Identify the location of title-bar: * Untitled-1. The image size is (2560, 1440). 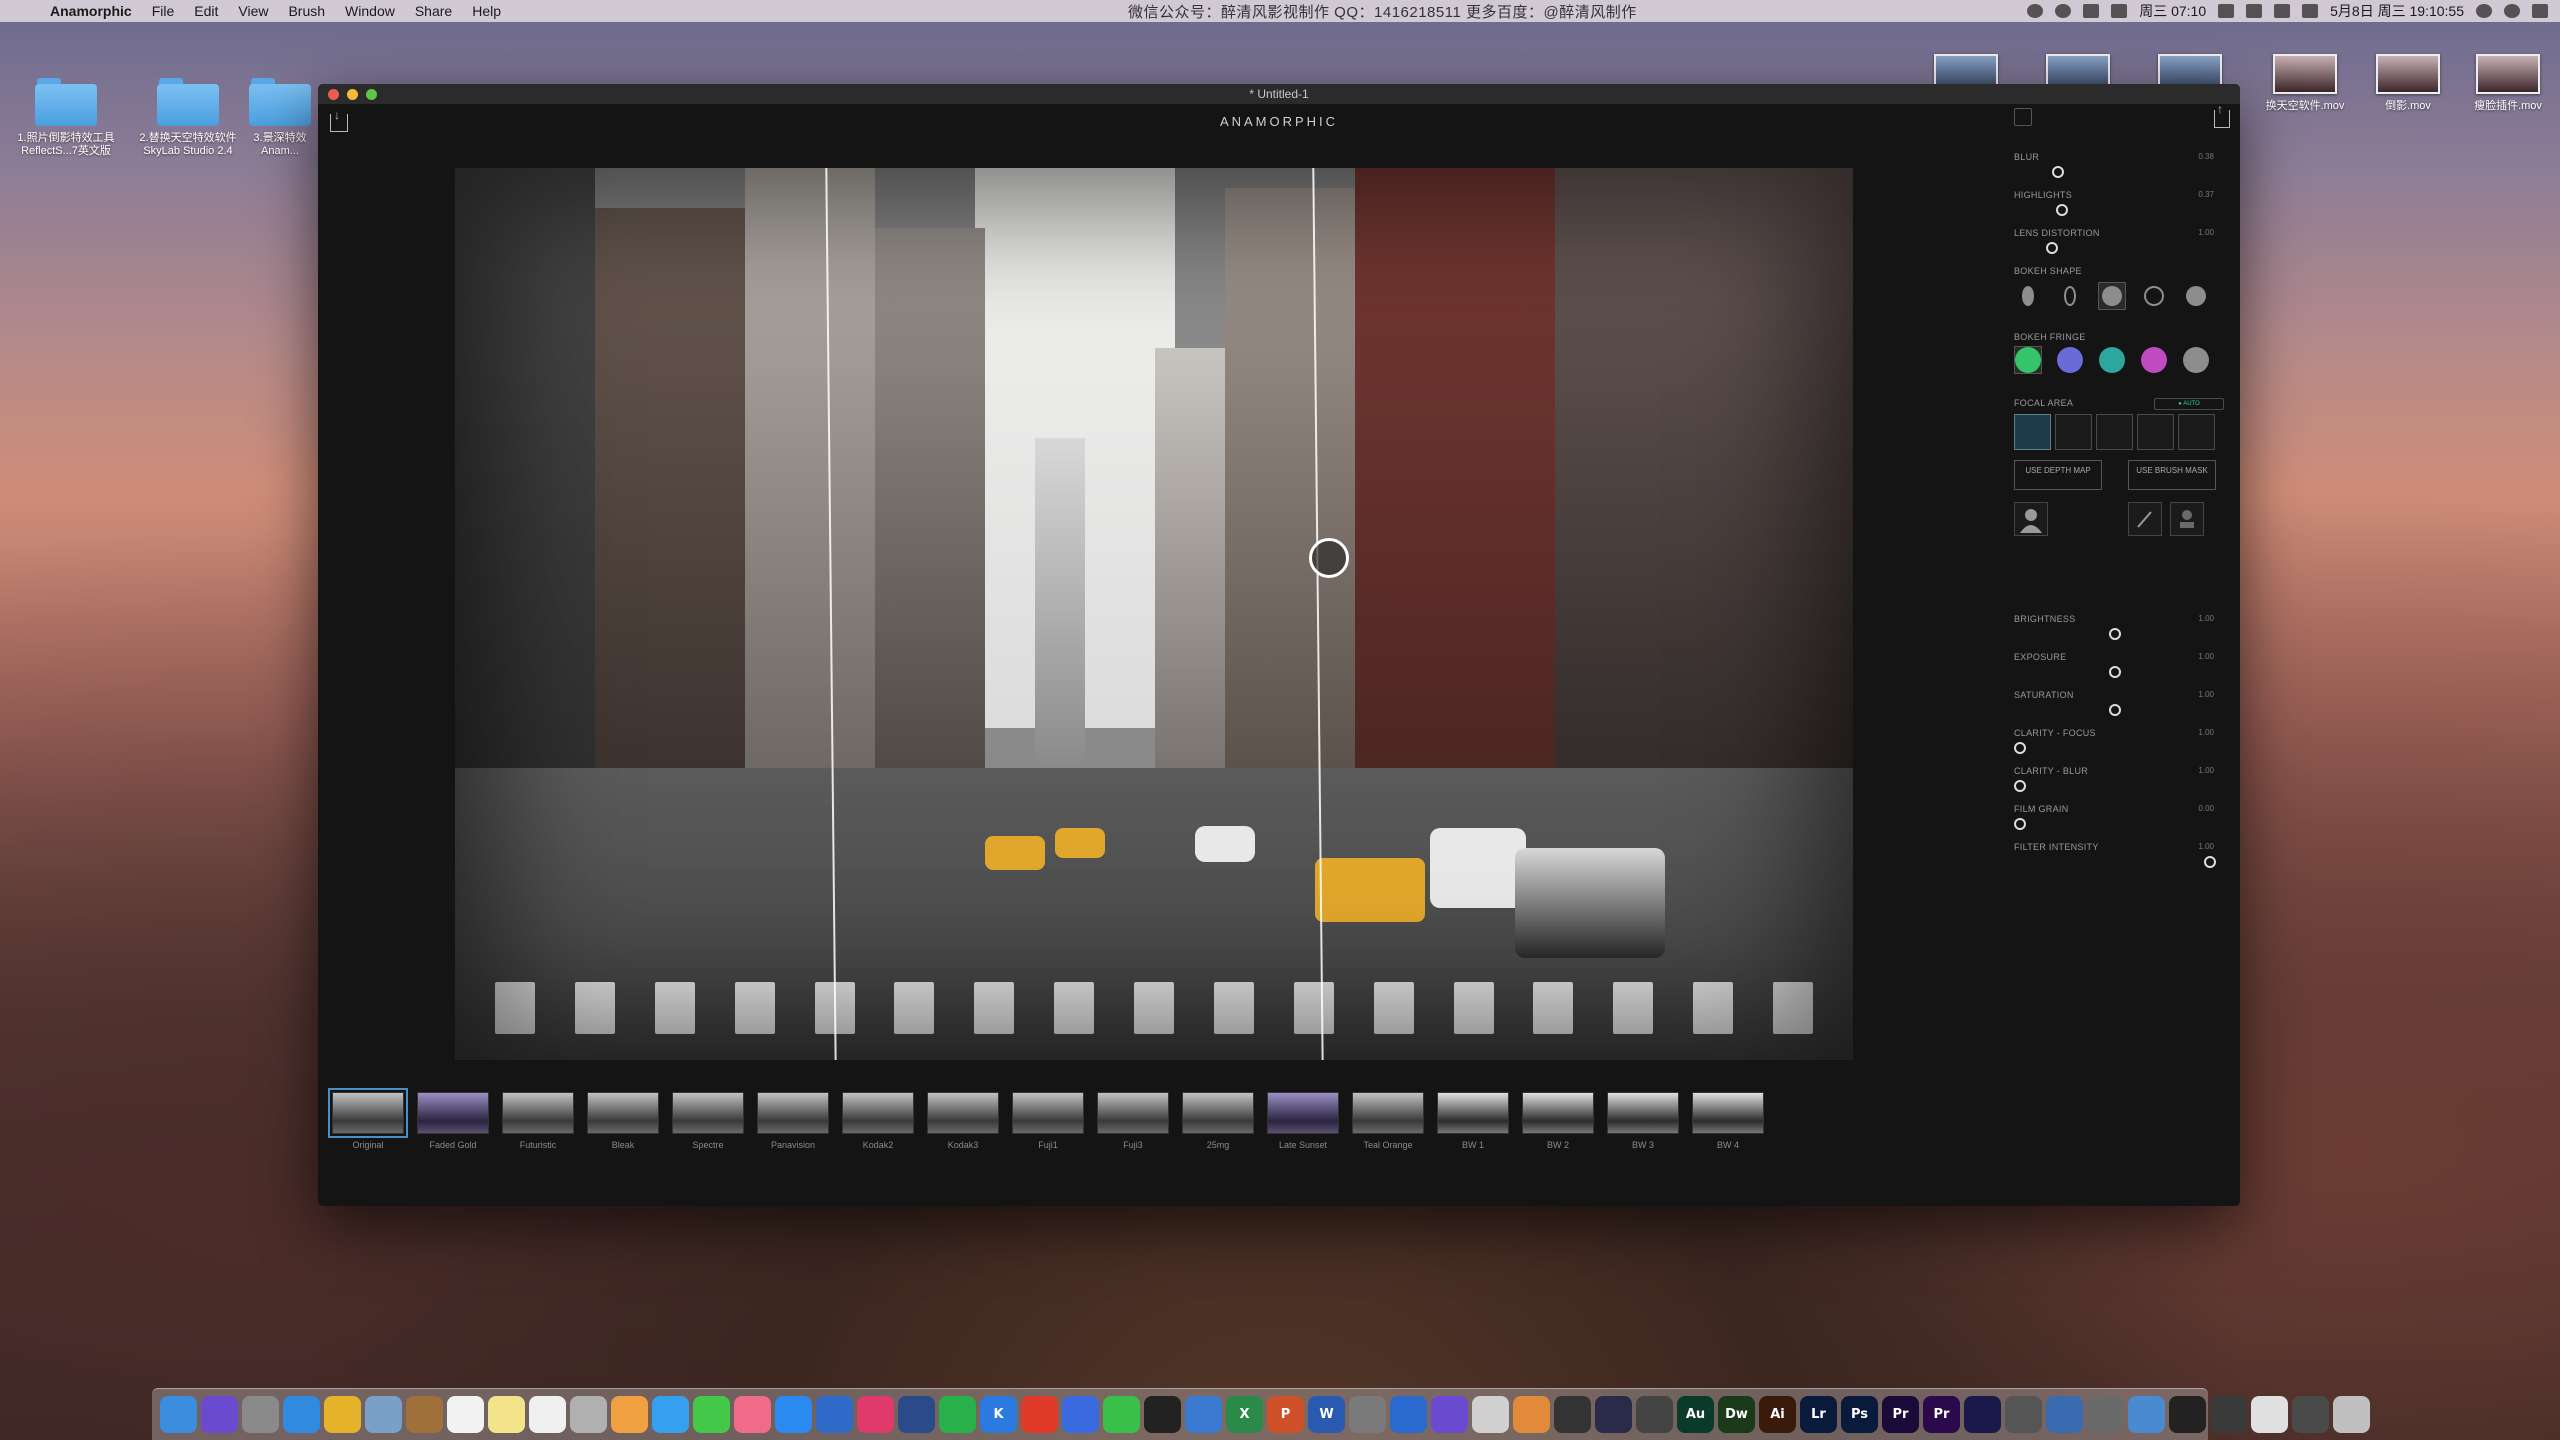
(1279, 94).